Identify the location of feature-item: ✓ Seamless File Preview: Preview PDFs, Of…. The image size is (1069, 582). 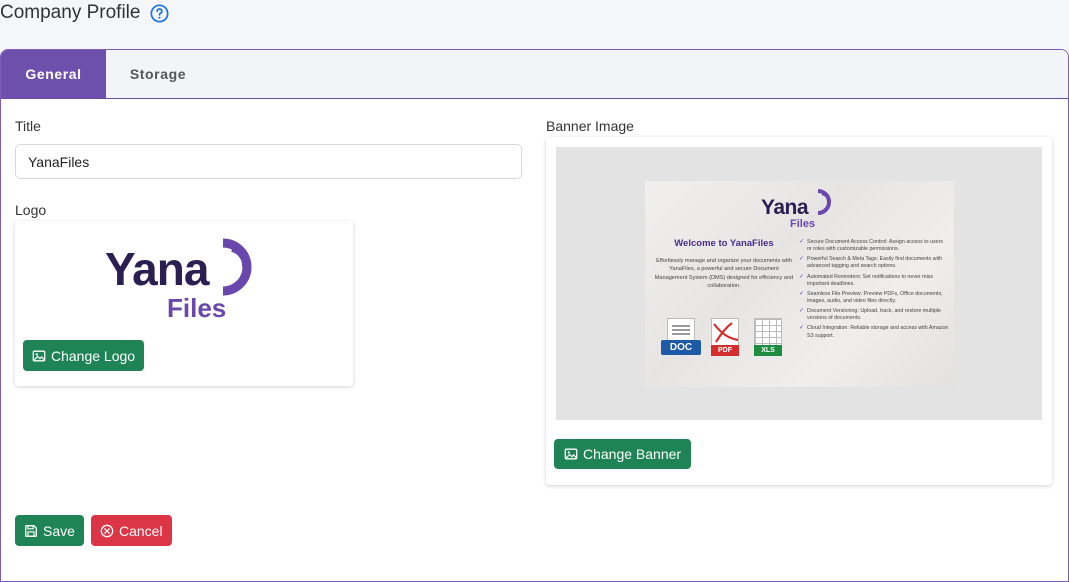
(871, 297).